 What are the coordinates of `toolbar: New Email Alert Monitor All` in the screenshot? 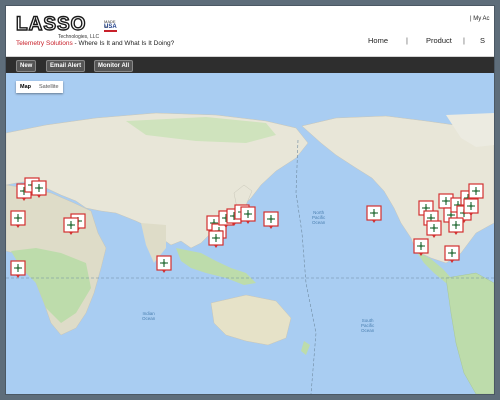 It's located at (250, 65).